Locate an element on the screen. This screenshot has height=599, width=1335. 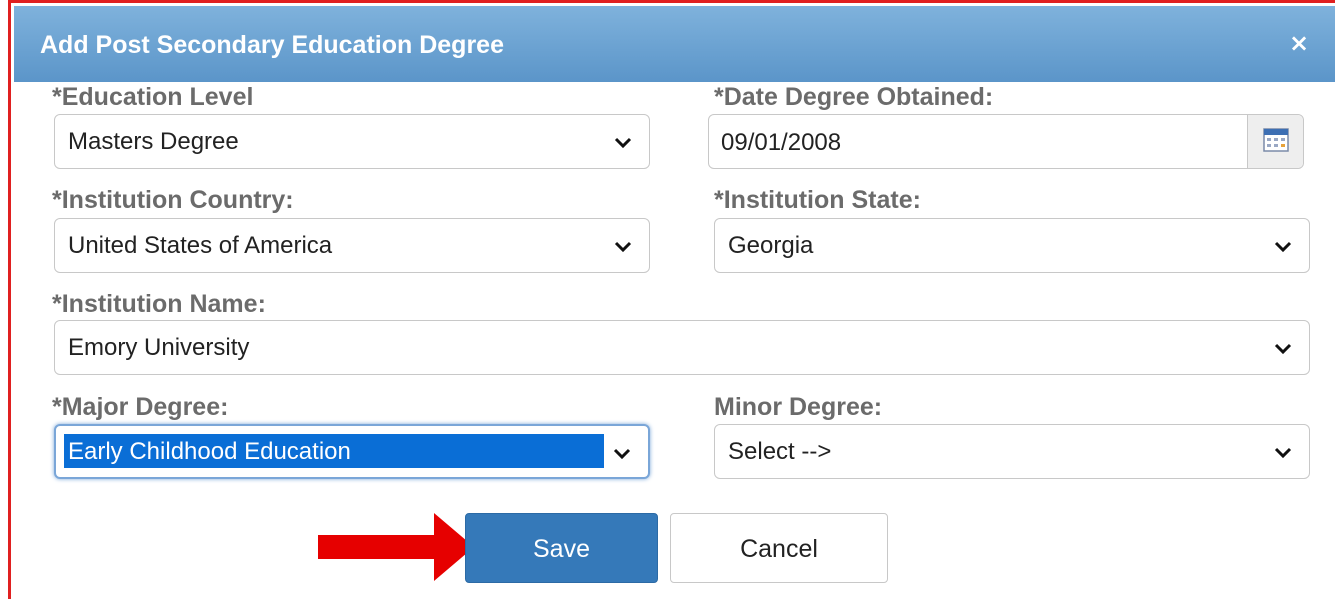
close-icon: × is located at coordinates (1299, 43).